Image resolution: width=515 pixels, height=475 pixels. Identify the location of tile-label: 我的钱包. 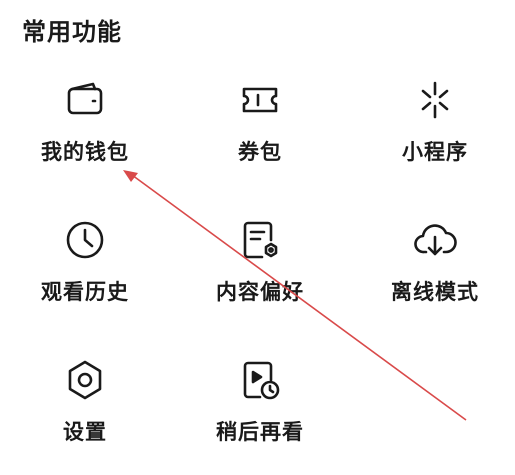
(85, 152).